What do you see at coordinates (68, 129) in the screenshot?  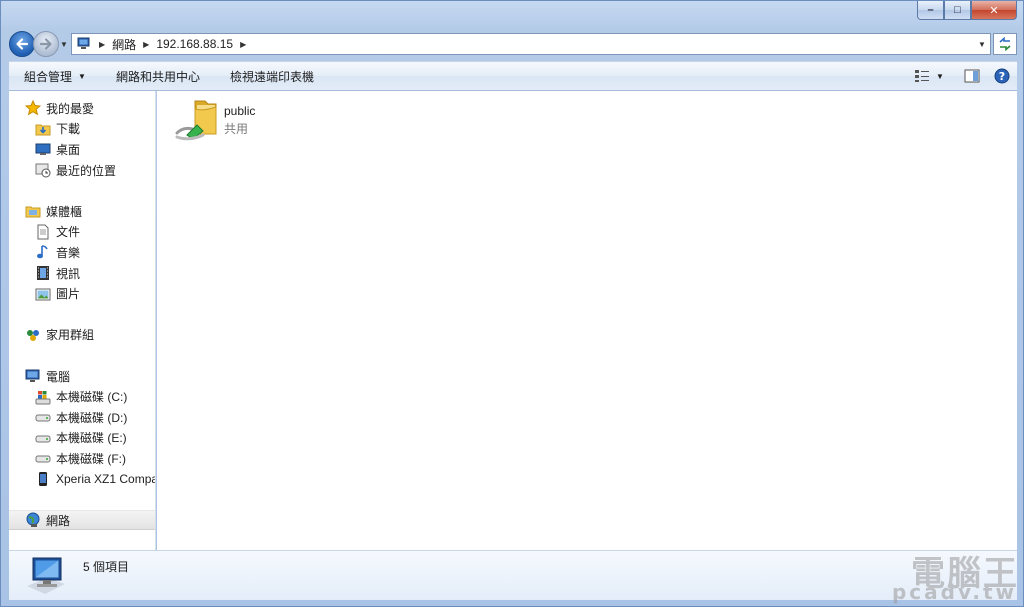 I see `nav-downloads-label: 下載` at bounding box center [68, 129].